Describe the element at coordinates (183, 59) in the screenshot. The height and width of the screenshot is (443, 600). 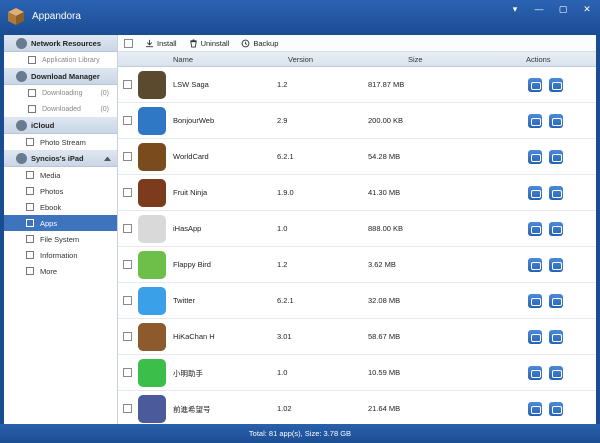
I see `column-name: Name` at that location.